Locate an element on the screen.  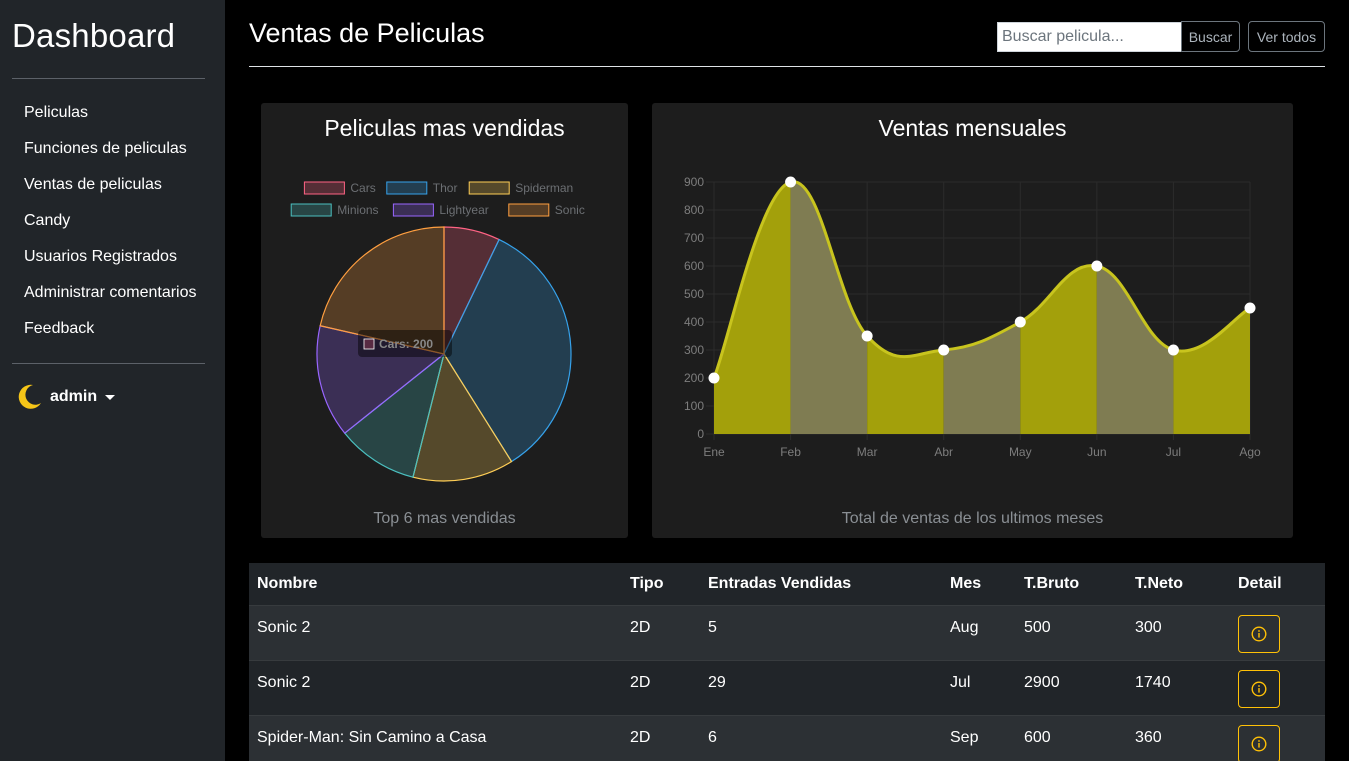
col-header-detail: Detail is located at coordinates (1277, 584).